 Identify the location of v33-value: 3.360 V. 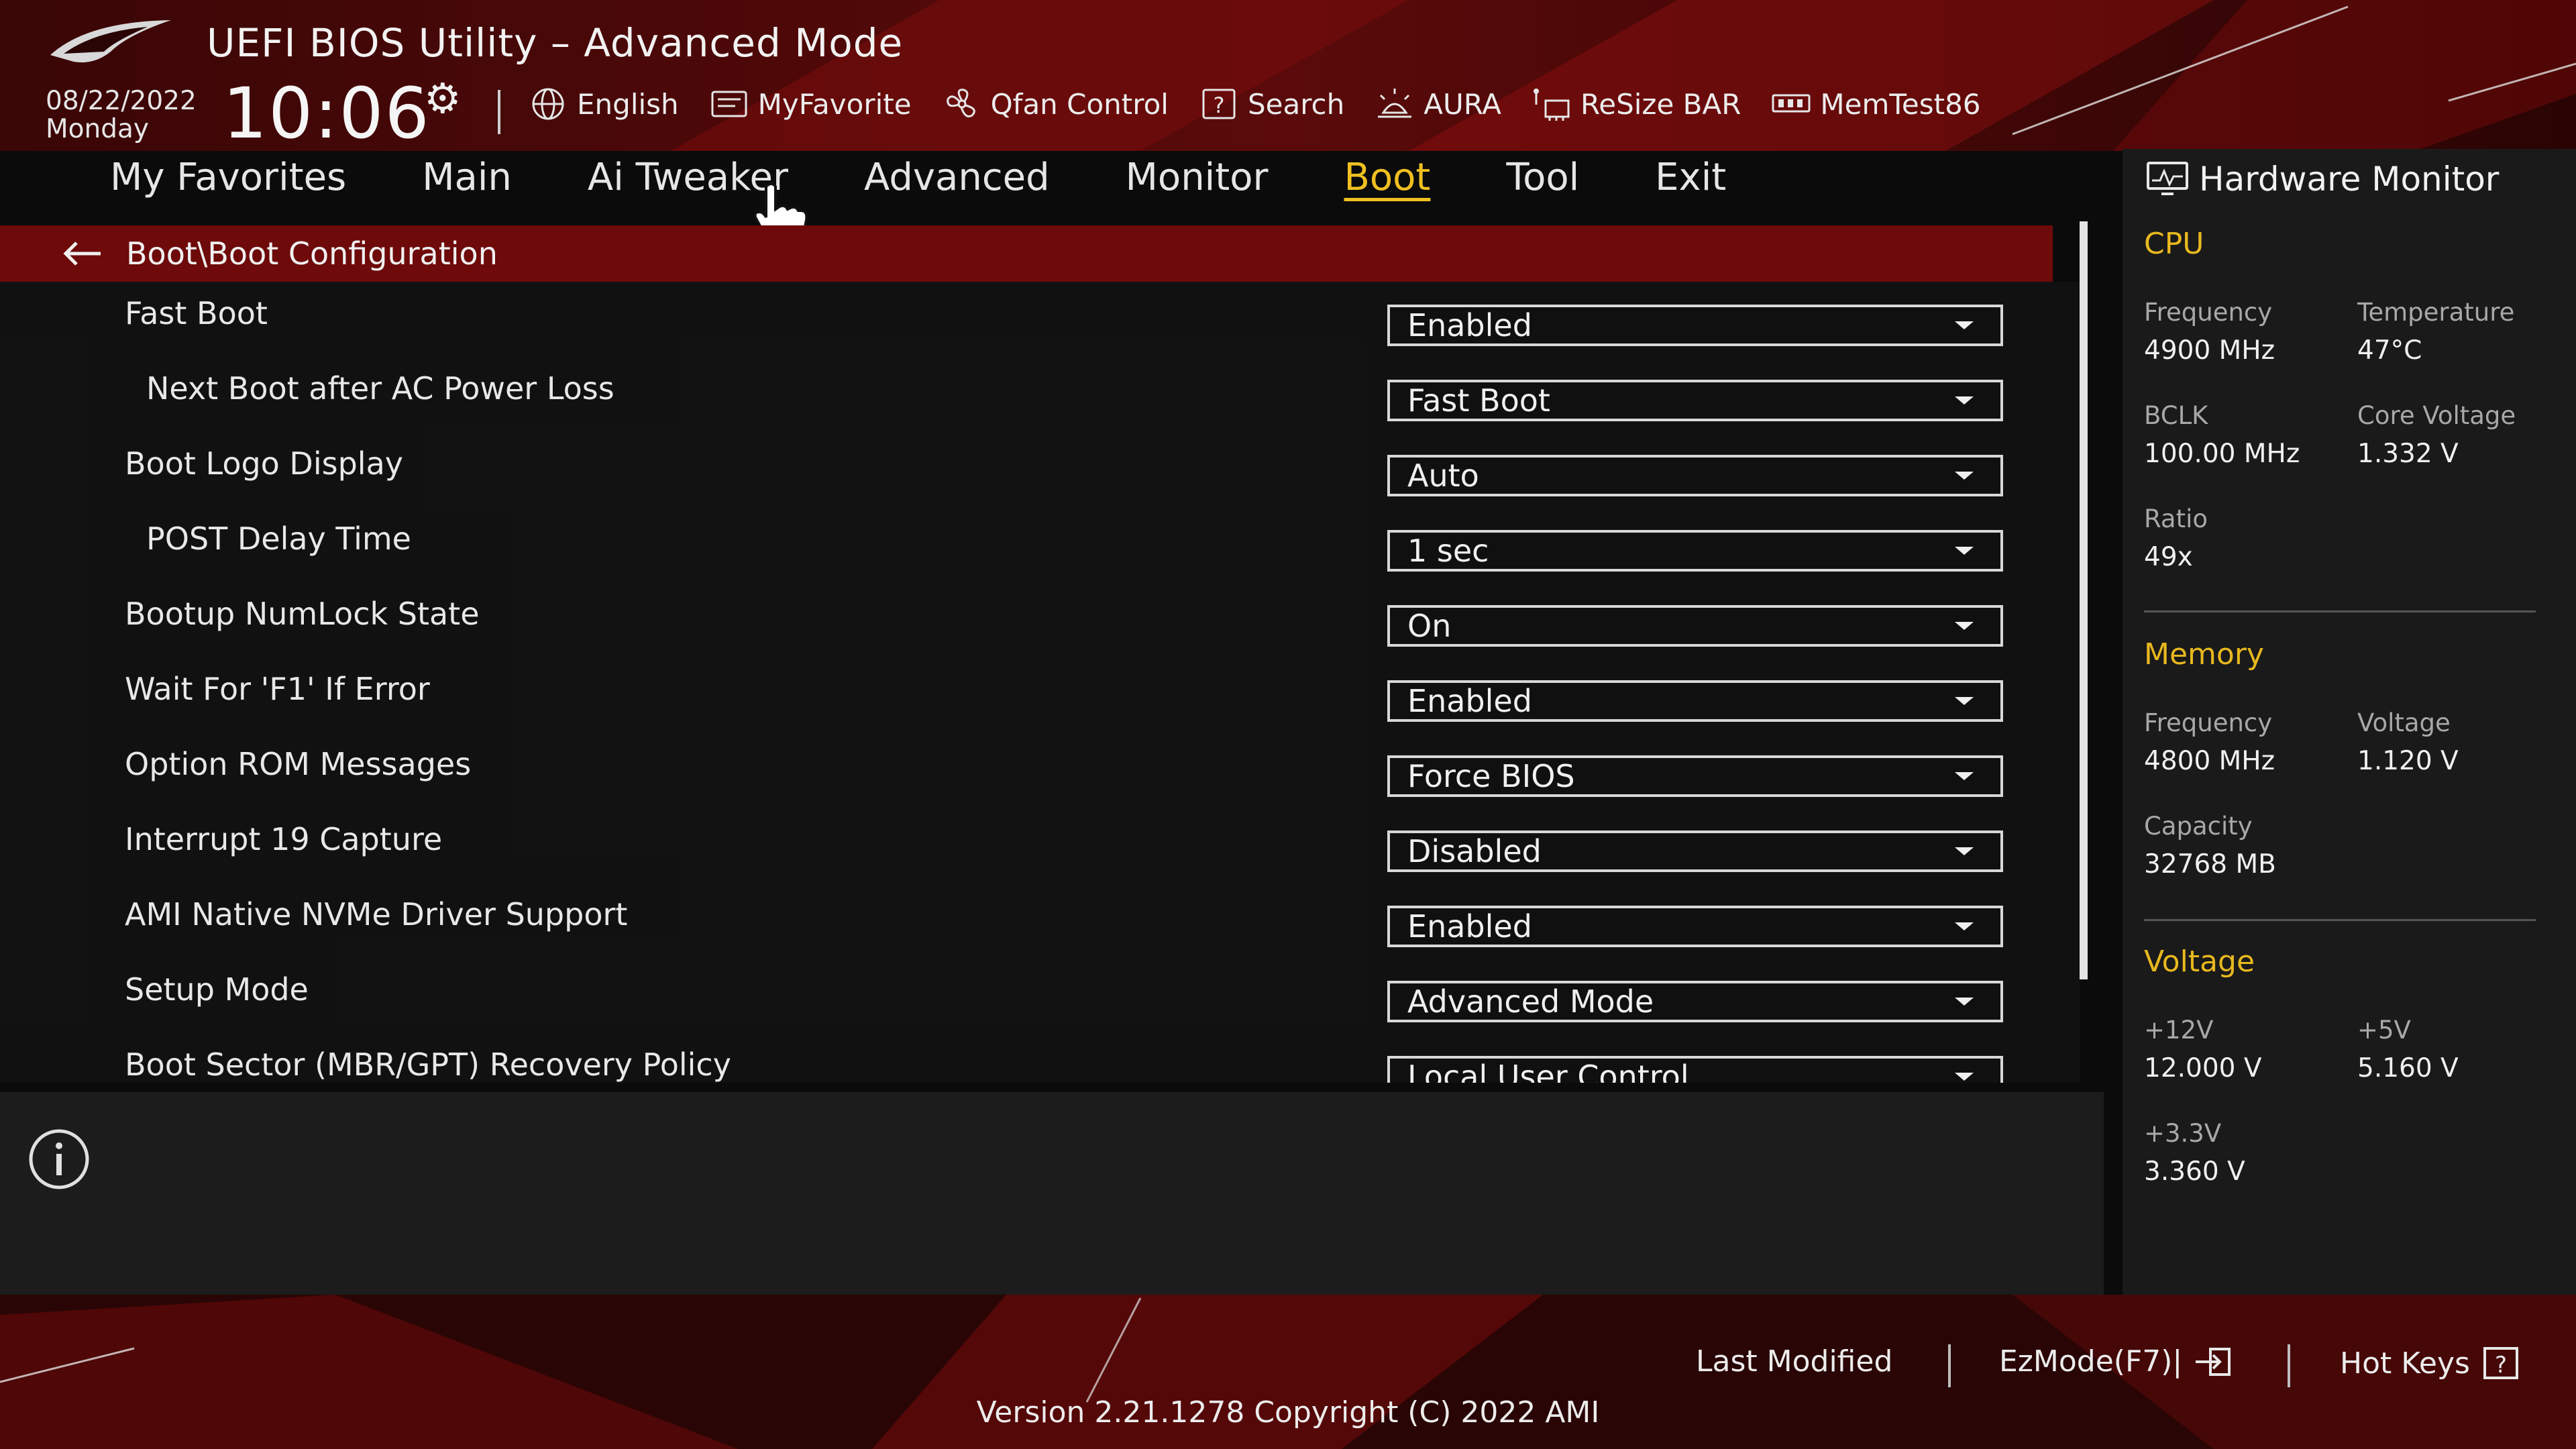
(2194, 1172).